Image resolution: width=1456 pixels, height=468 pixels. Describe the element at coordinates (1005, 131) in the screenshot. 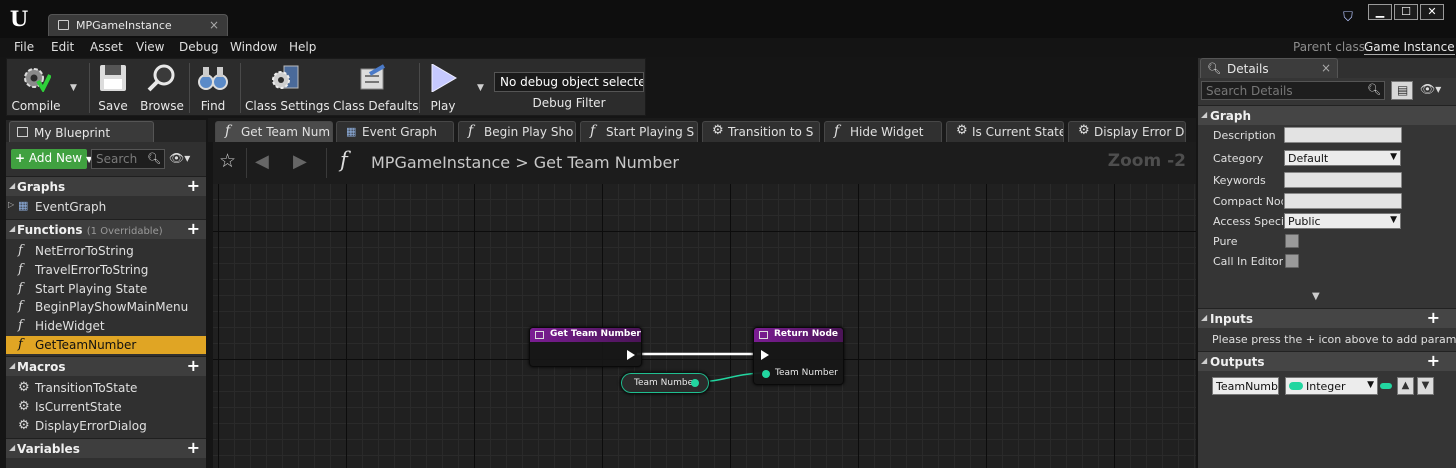

I see `tab-is-current-state: ⚙ Is Current State` at that location.